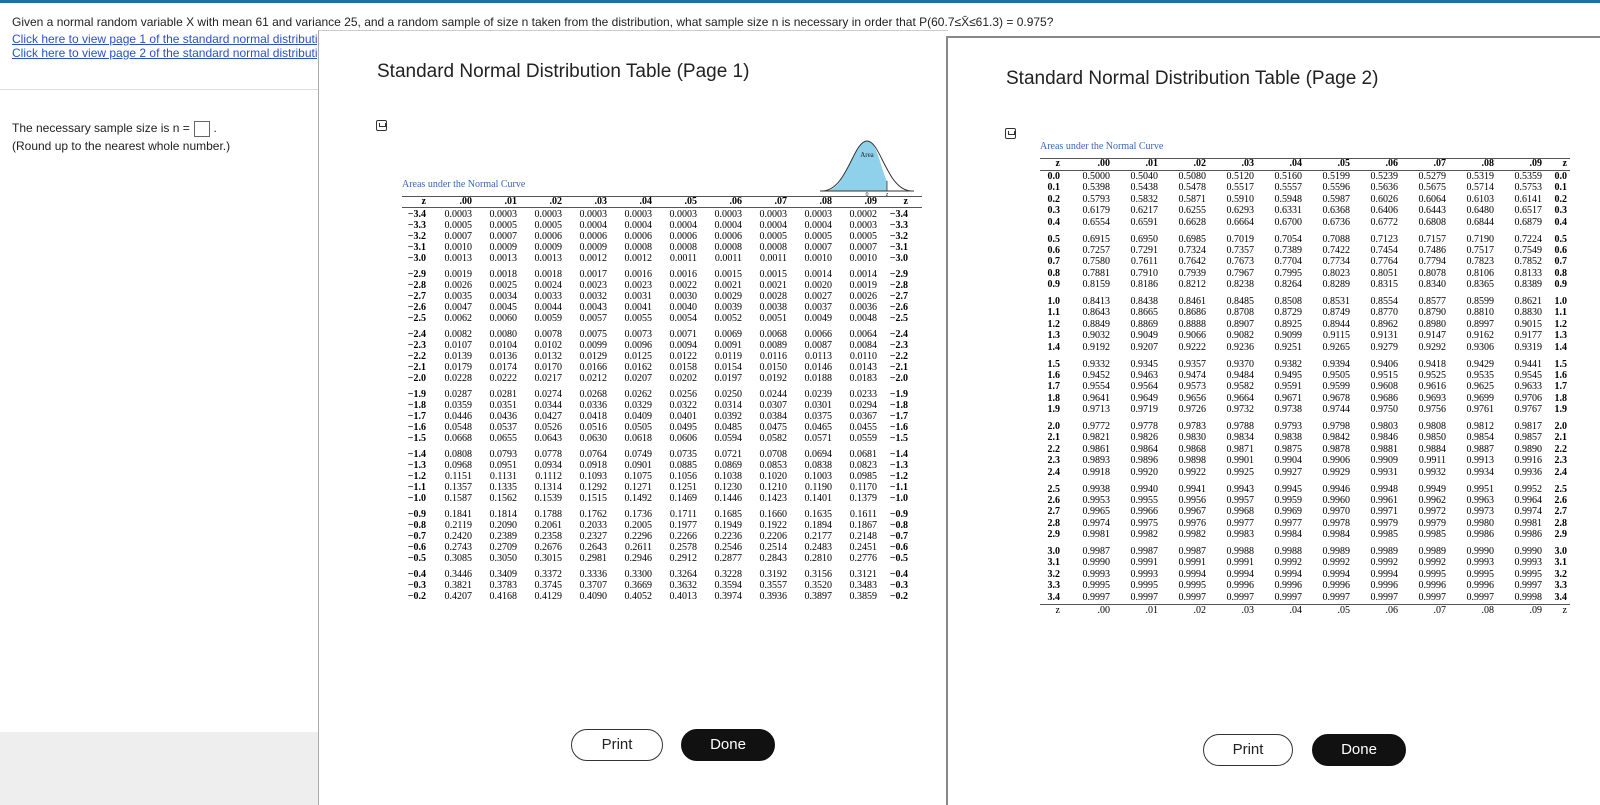 The image size is (1600, 805). What do you see at coordinates (818, 586) in the screenshot?
I see `prob-cell: 0.3520` at bounding box center [818, 586].